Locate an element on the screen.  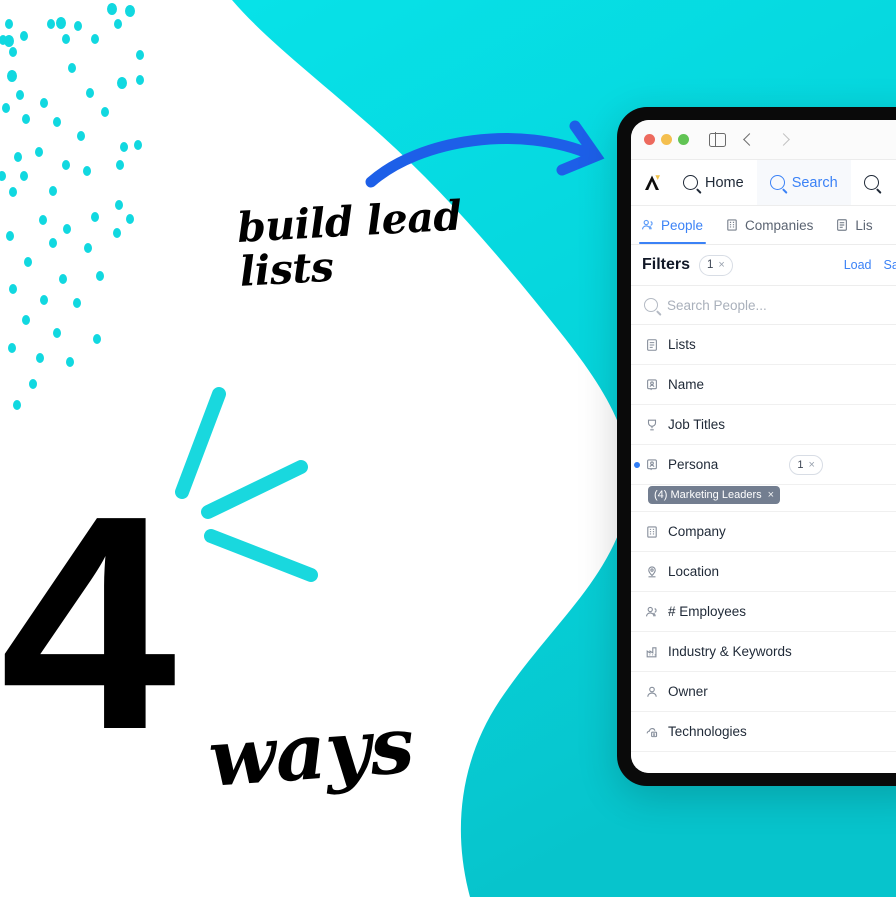
filters-count-value: 1 is located at coordinates (710, 265).